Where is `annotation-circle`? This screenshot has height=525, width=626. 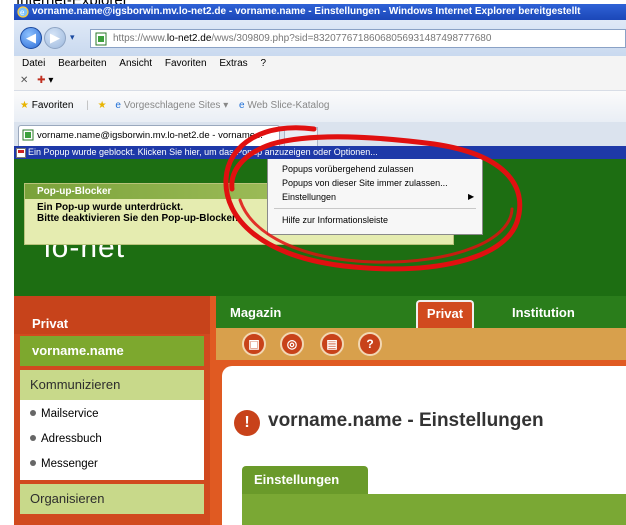 annotation-circle is located at coordinates (373, 198).